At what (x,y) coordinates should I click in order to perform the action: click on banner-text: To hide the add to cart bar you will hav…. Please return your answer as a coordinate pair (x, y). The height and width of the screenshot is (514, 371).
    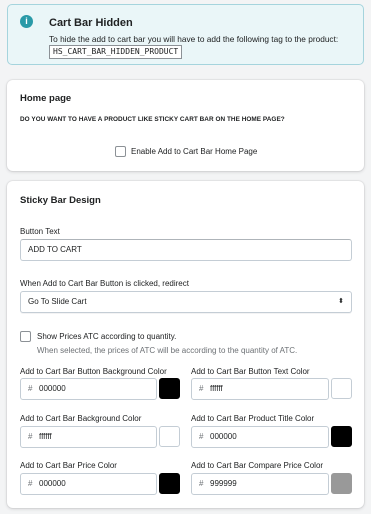
    Looking at the image, I should click on (194, 39).